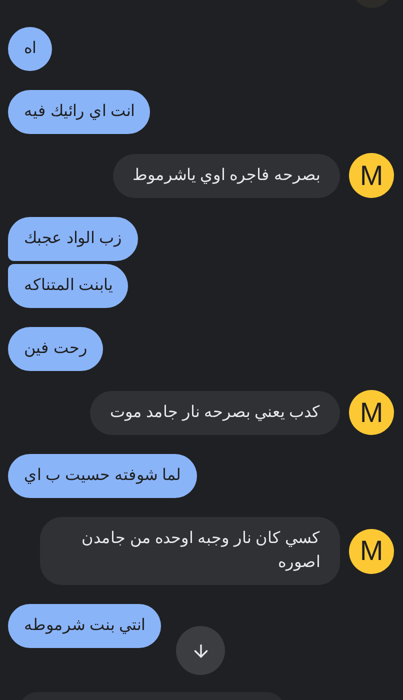 The width and height of the screenshot is (403, 700). Describe the element at coordinates (215, 412) in the screenshot. I see `message-bubble: كدب يعني بصرحه نار جامد موت` at that location.